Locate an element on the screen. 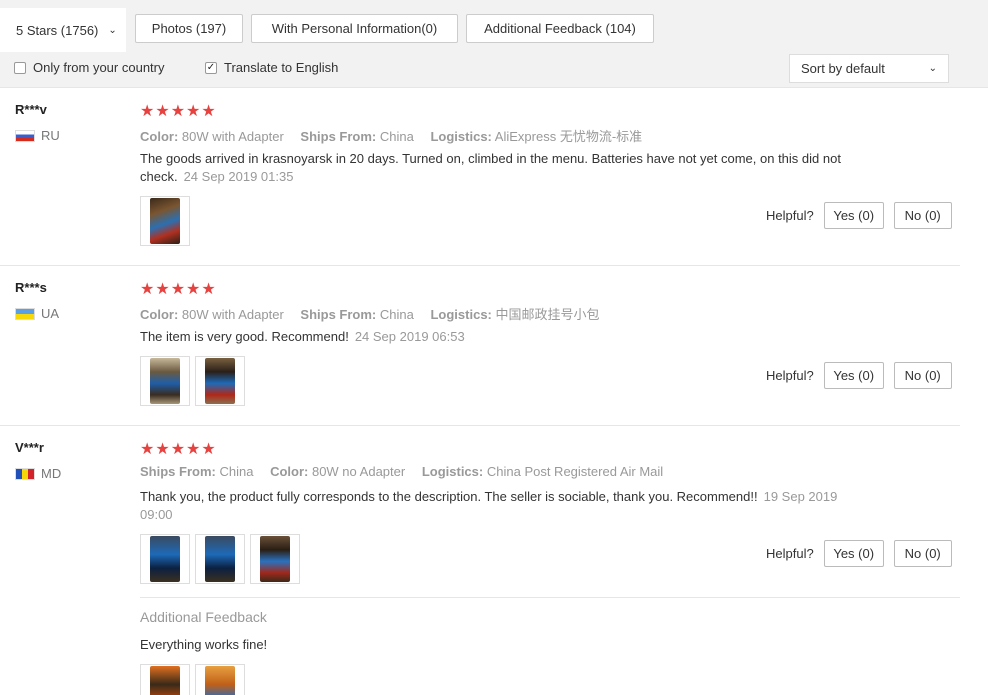 The image size is (988, 695). additional-feedback-divider is located at coordinates (550, 597).